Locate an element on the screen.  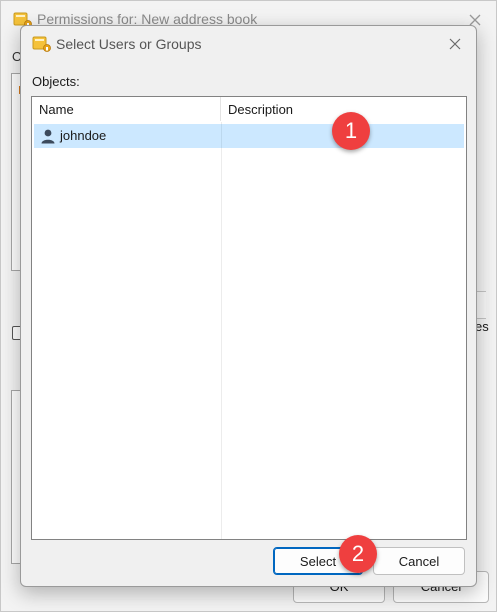
list-item-name: johndoe is located at coordinates (83, 135).